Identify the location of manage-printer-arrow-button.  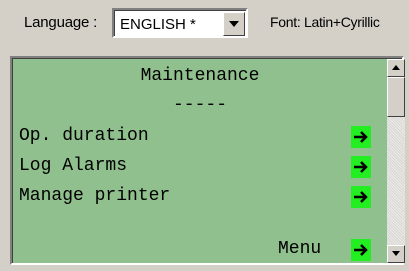
(361, 197).